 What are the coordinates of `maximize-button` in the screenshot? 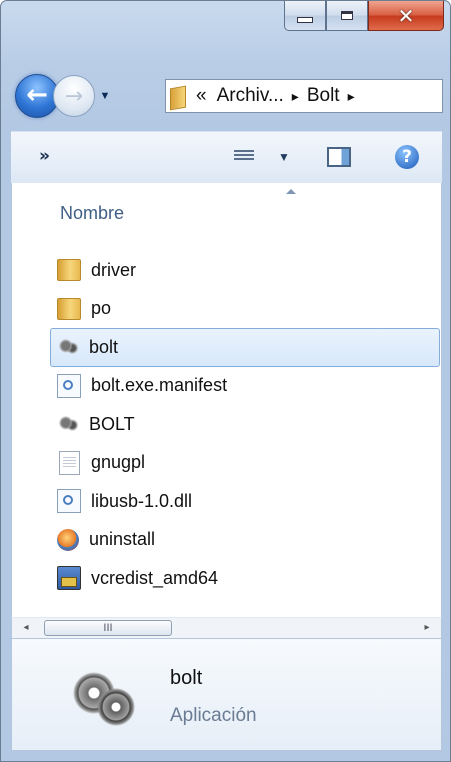 It's located at (347, 16).